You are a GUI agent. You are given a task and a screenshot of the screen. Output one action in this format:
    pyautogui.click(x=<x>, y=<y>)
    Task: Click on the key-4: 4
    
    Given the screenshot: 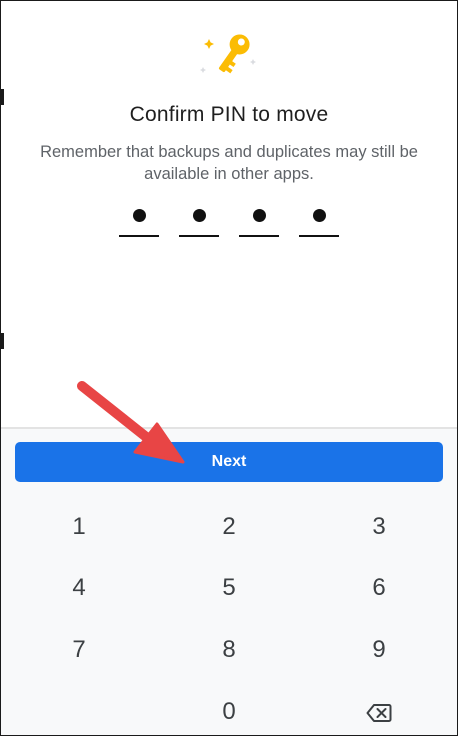 What is the action you would take?
    pyautogui.click(x=79, y=588)
    